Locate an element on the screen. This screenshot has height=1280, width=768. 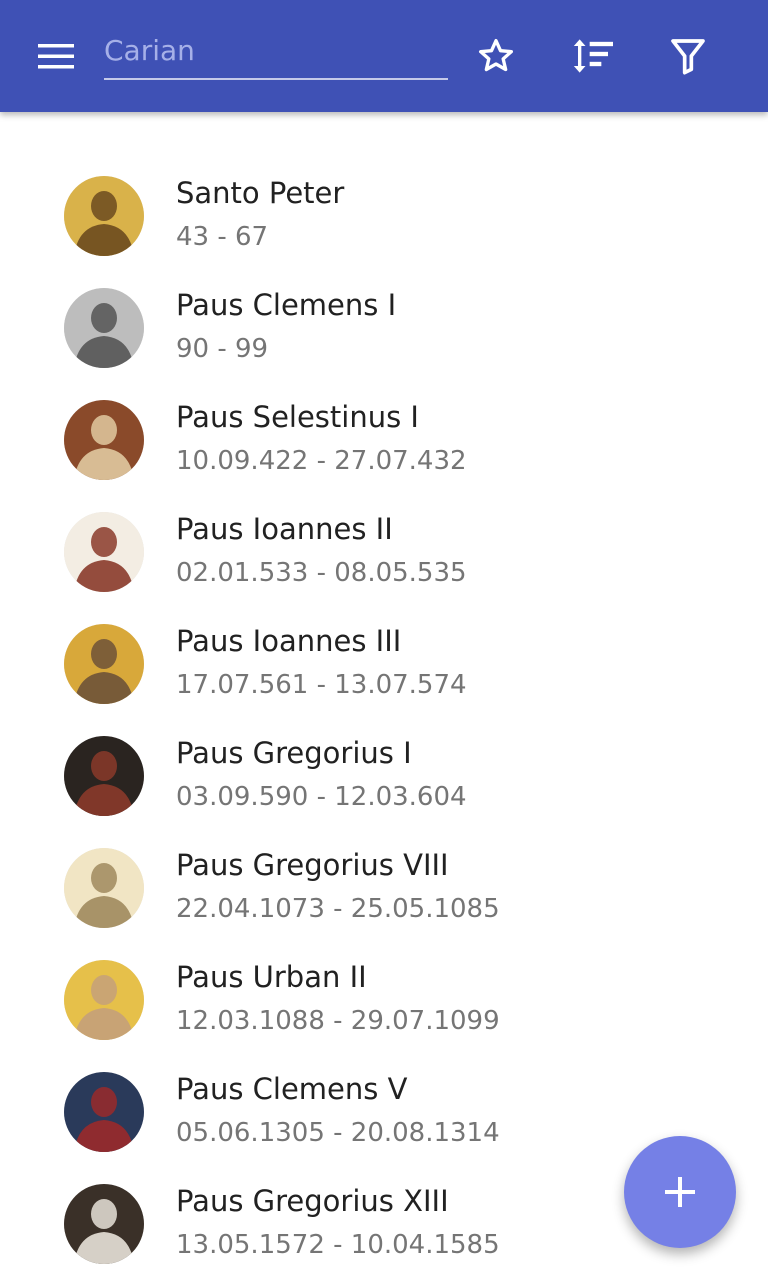
favorites-button is located at coordinates (496, 56).